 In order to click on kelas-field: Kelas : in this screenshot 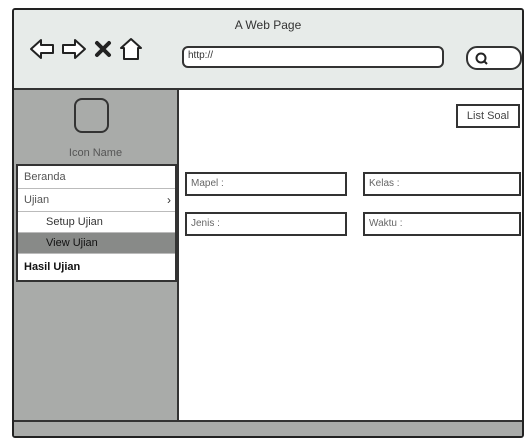, I will do `click(442, 184)`.